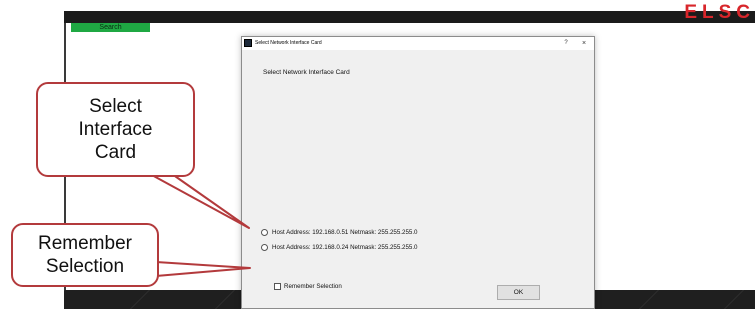 This screenshot has width=755, height=309. I want to click on callout-text: Interface, so click(115, 129).